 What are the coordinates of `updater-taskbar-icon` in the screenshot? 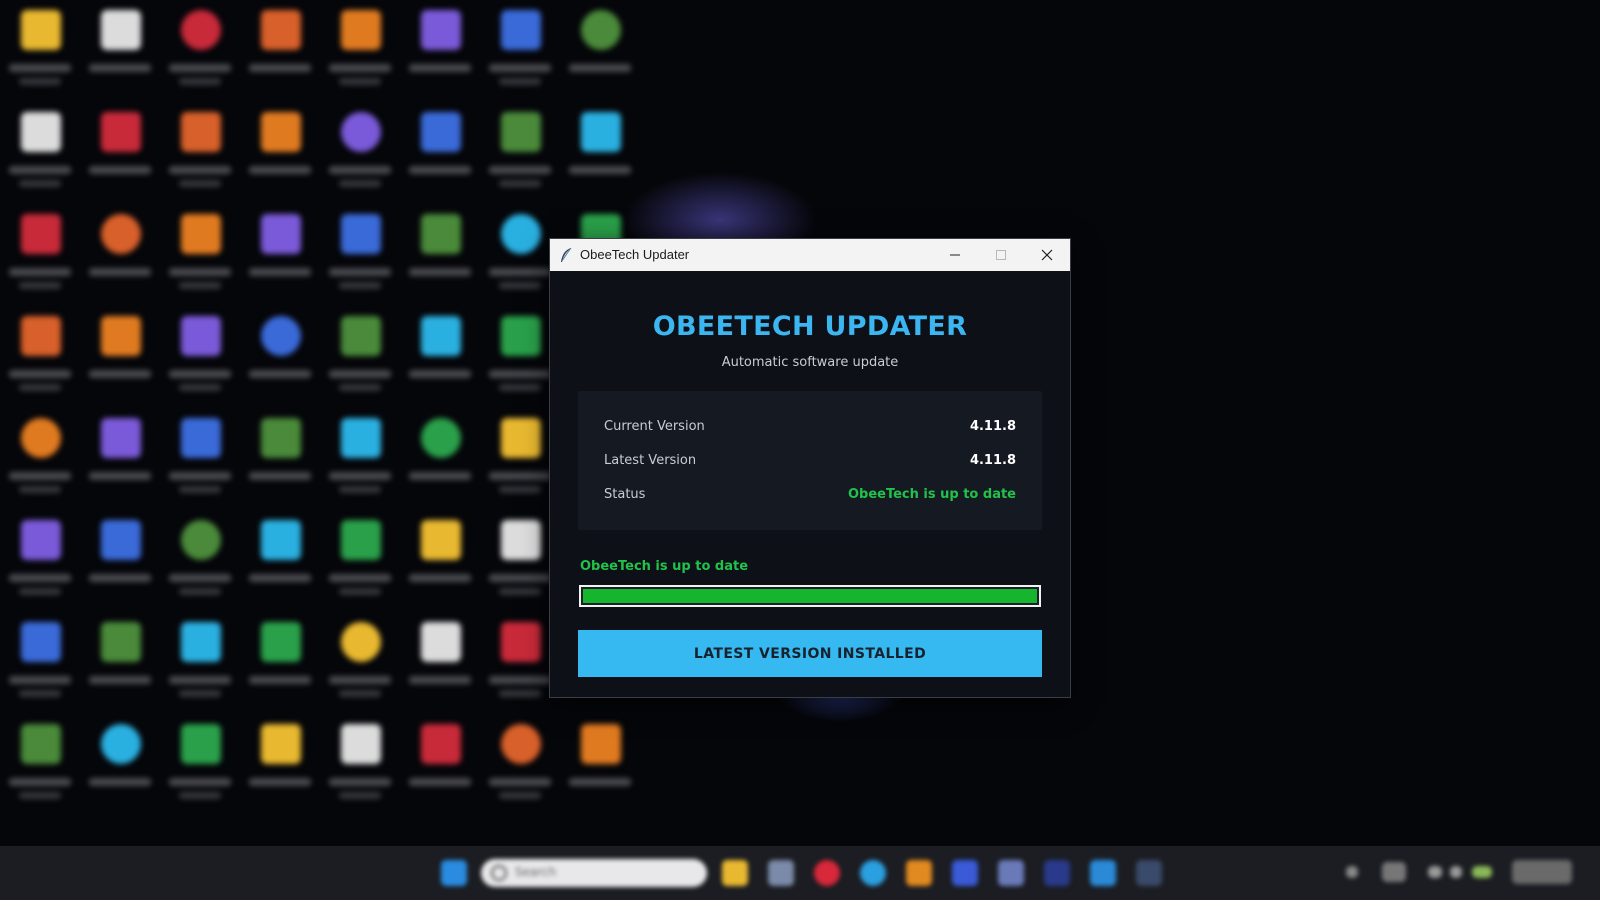 It's located at (1149, 873).